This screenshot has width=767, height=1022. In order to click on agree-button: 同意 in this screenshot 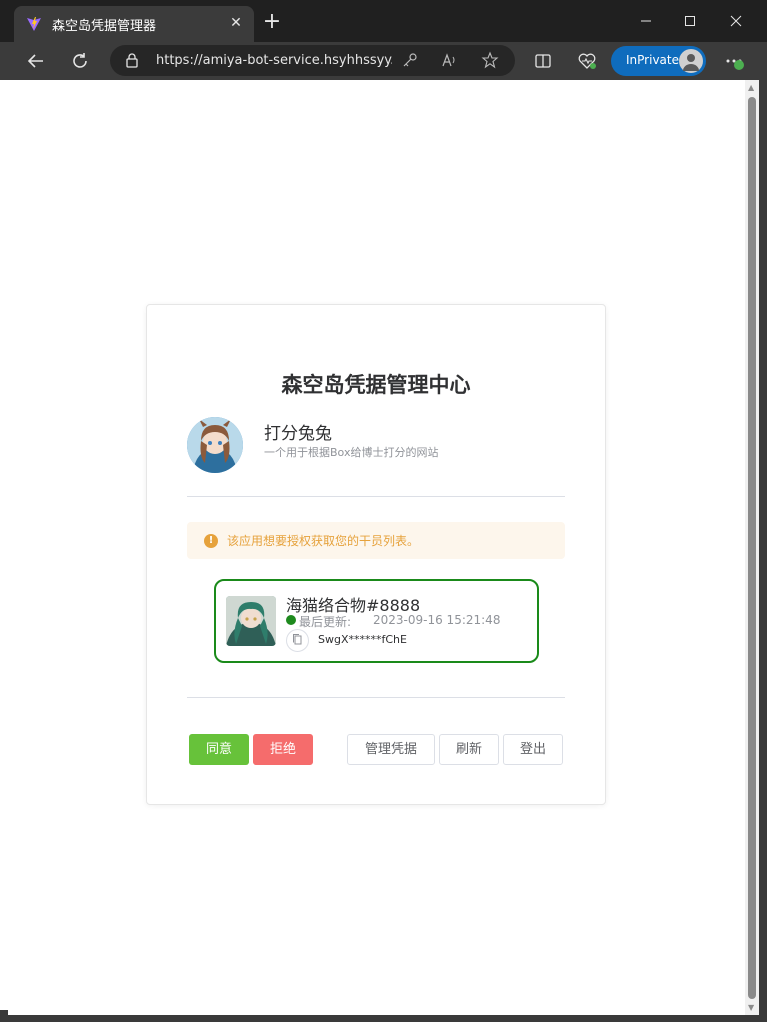, I will do `click(219, 749)`.